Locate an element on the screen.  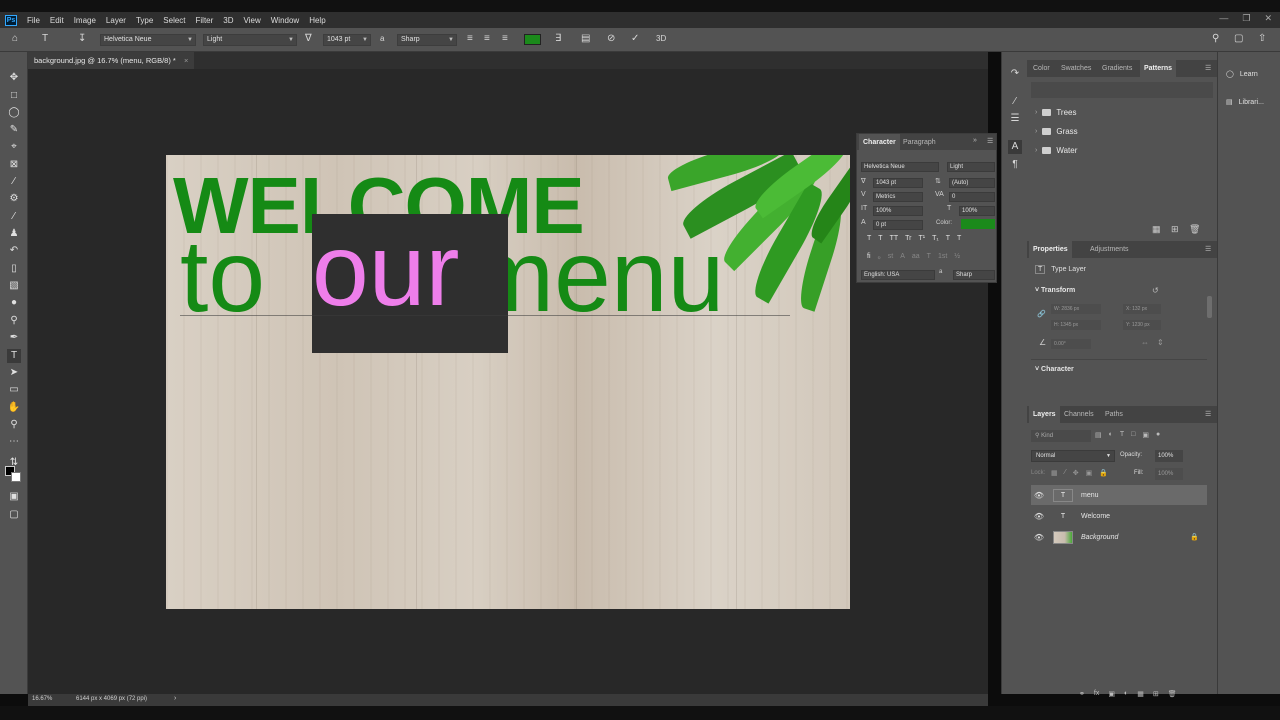
layer-style-icon: fx is located at coordinates (1096, 694).